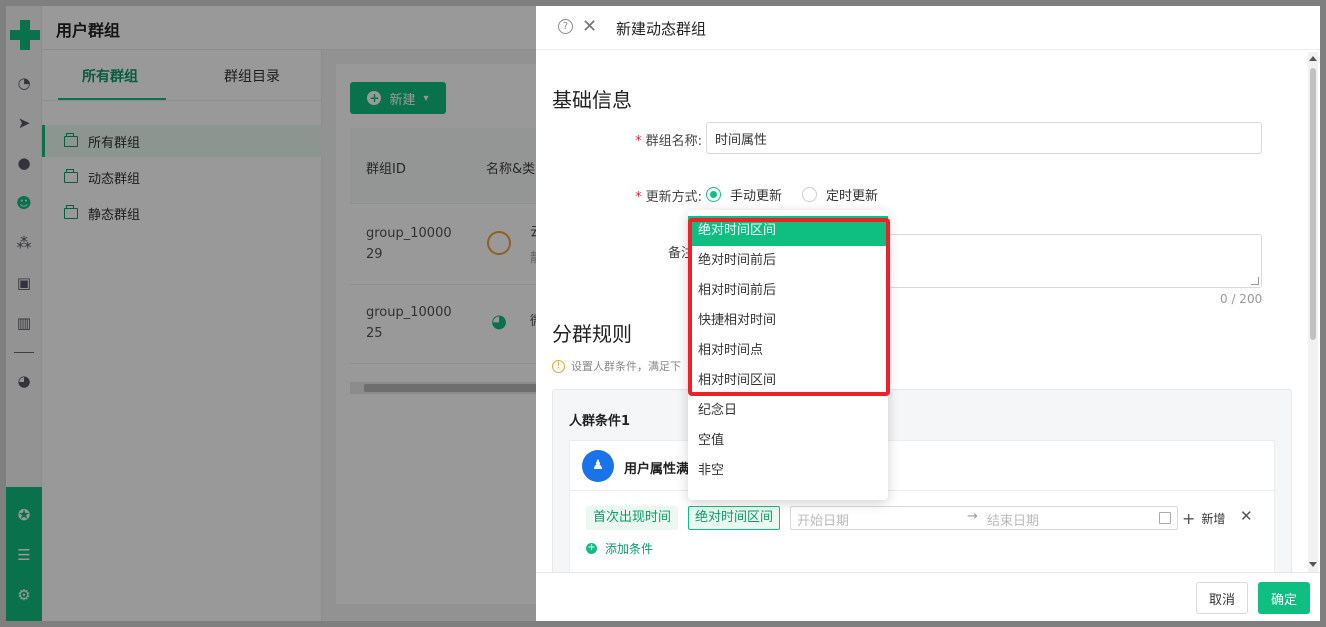 The image size is (1326, 627). Describe the element at coordinates (680, 253) in the screenshot. I see `remark-label: 备注` at that location.